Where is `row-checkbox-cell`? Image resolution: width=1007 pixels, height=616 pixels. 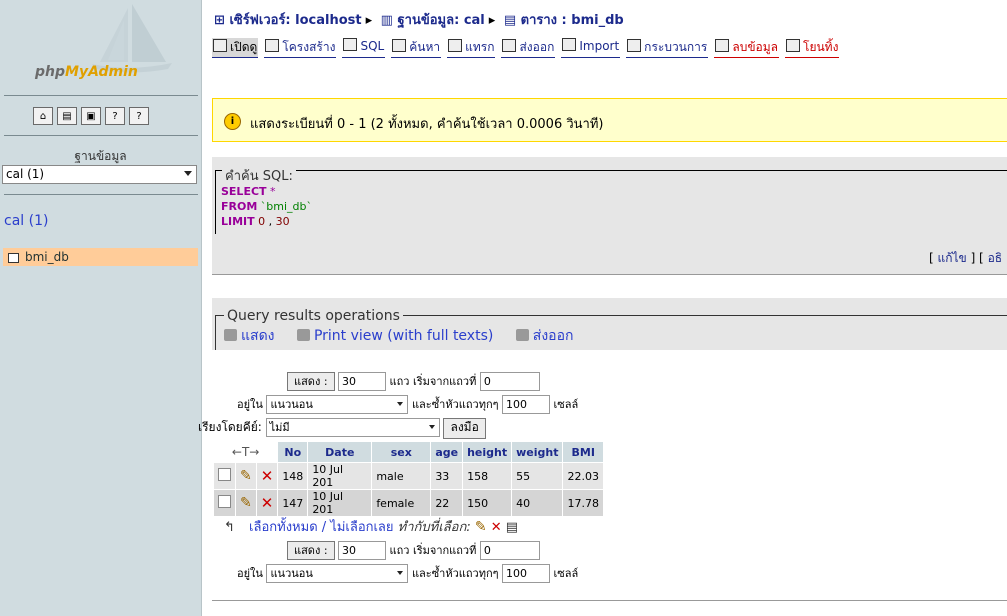
row-checkbox-cell is located at coordinates (224, 476).